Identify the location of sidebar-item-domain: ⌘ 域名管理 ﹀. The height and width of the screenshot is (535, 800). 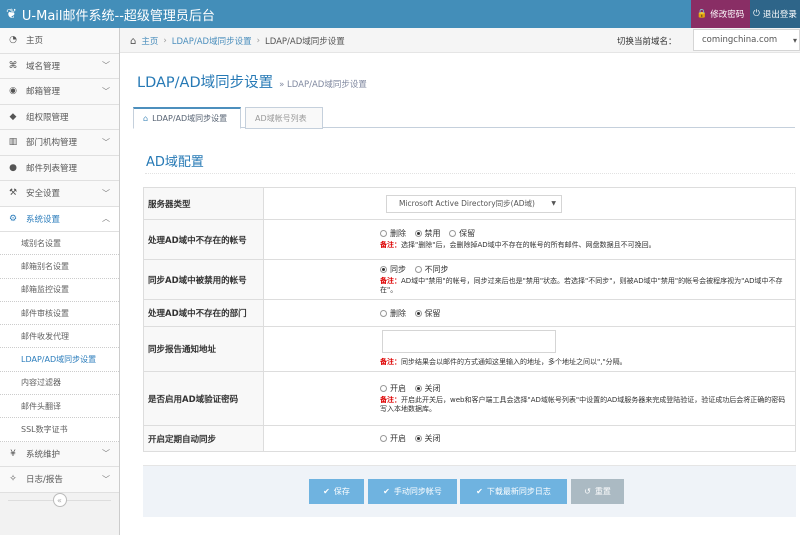
(59, 66).